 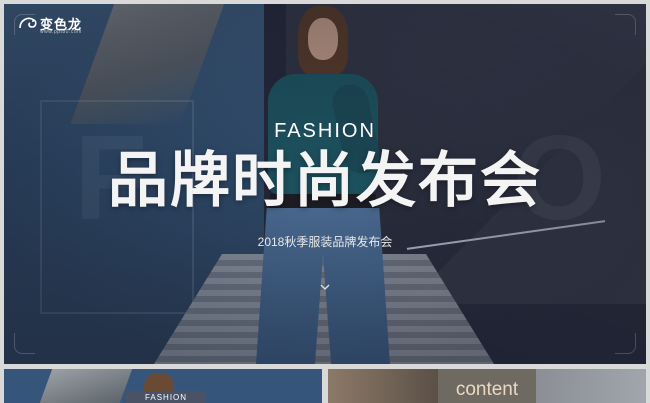 I want to click on slide-thumbnail-2: content, so click(x=487, y=386).